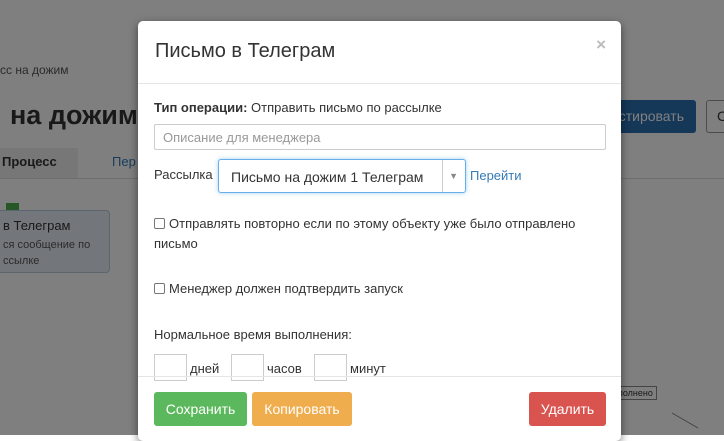  Describe the element at coordinates (496, 175) in the screenshot. I see `goto-link: Перейти` at that location.